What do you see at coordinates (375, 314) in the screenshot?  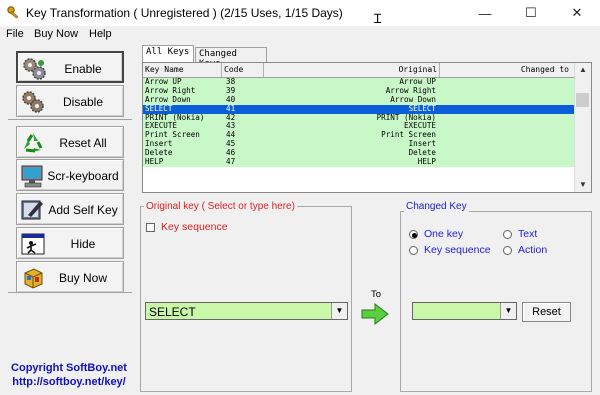 I see `right-arrow-icon` at bounding box center [375, 314].